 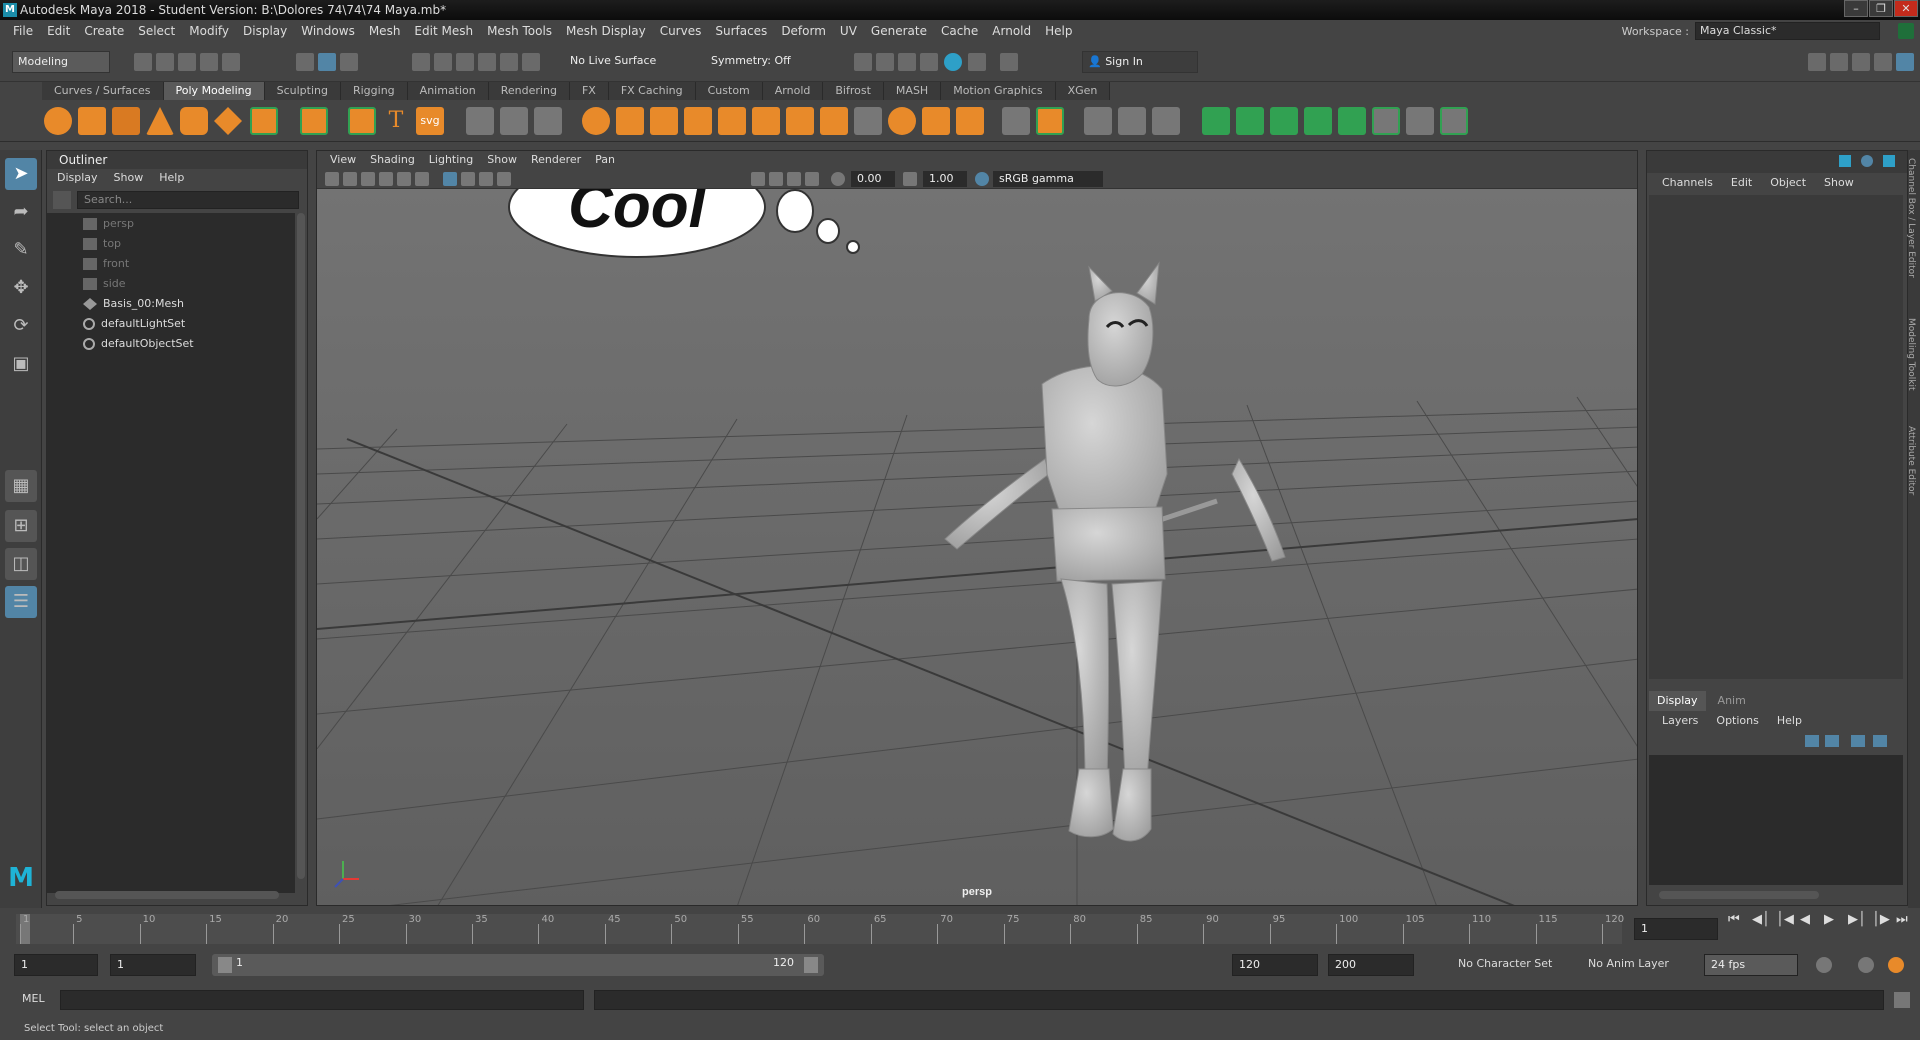 I want to click on shelf-tab-sculpting: Sculpting, so click(x=302, y=91).